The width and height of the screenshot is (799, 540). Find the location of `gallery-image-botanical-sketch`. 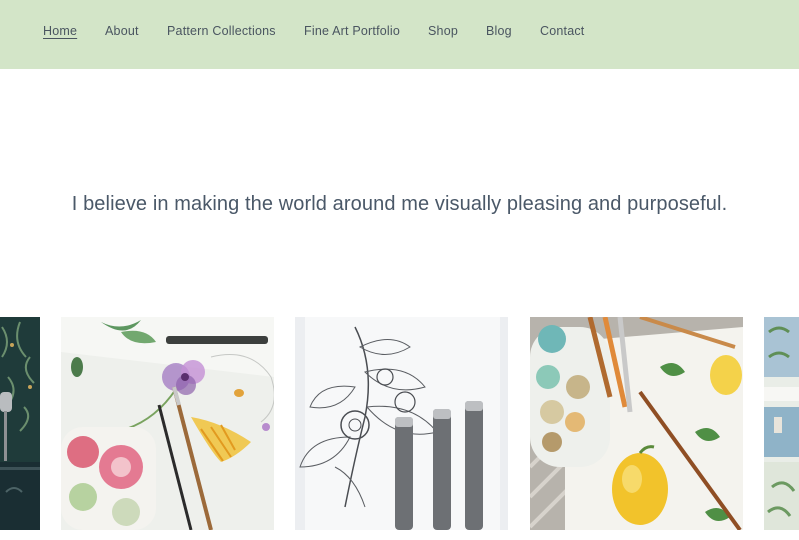

gallery-image-botanical-sketch is located at coordinates (401, 423).